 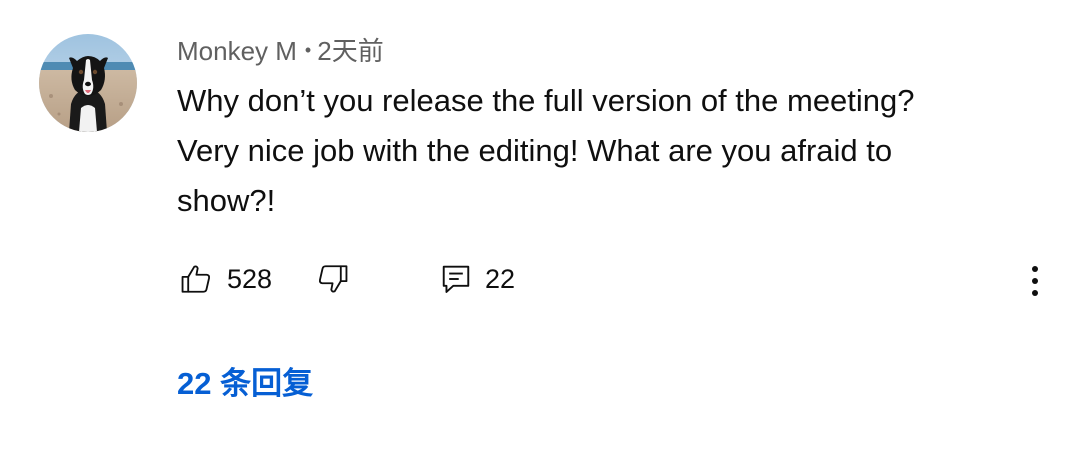 What do you see at coordinates (250, 278) in the screenshot?
I see `like-count: 528` at bounding box center [250, 278].